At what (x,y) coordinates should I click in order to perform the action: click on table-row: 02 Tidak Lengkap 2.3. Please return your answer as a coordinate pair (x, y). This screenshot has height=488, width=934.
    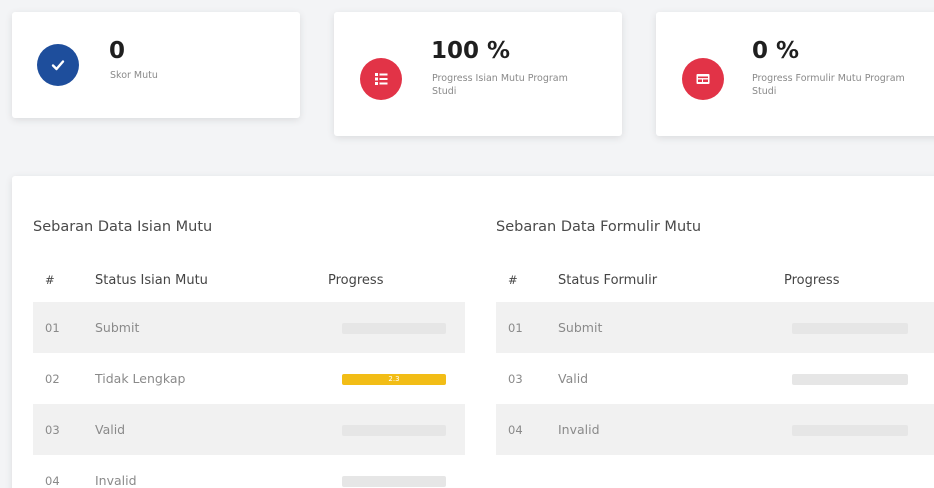
    Looking at the image, I should click on (249, 378).